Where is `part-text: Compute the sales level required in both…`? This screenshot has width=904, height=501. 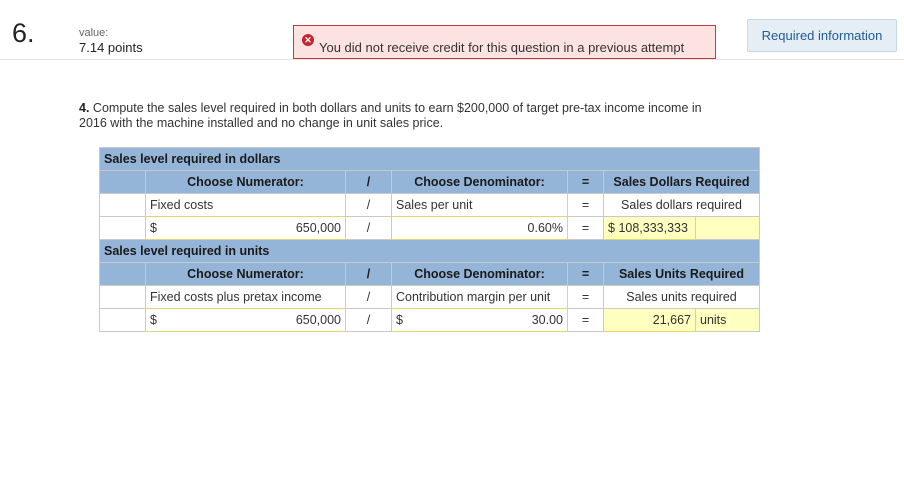
part-text: Compute the sales level required in both… is located at coordinates (390, 115).